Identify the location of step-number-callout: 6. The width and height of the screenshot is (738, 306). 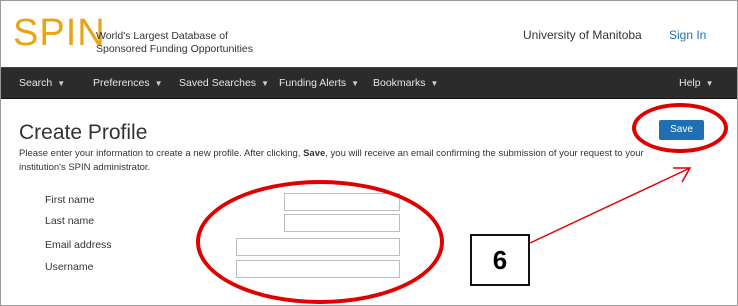
(500, 260).